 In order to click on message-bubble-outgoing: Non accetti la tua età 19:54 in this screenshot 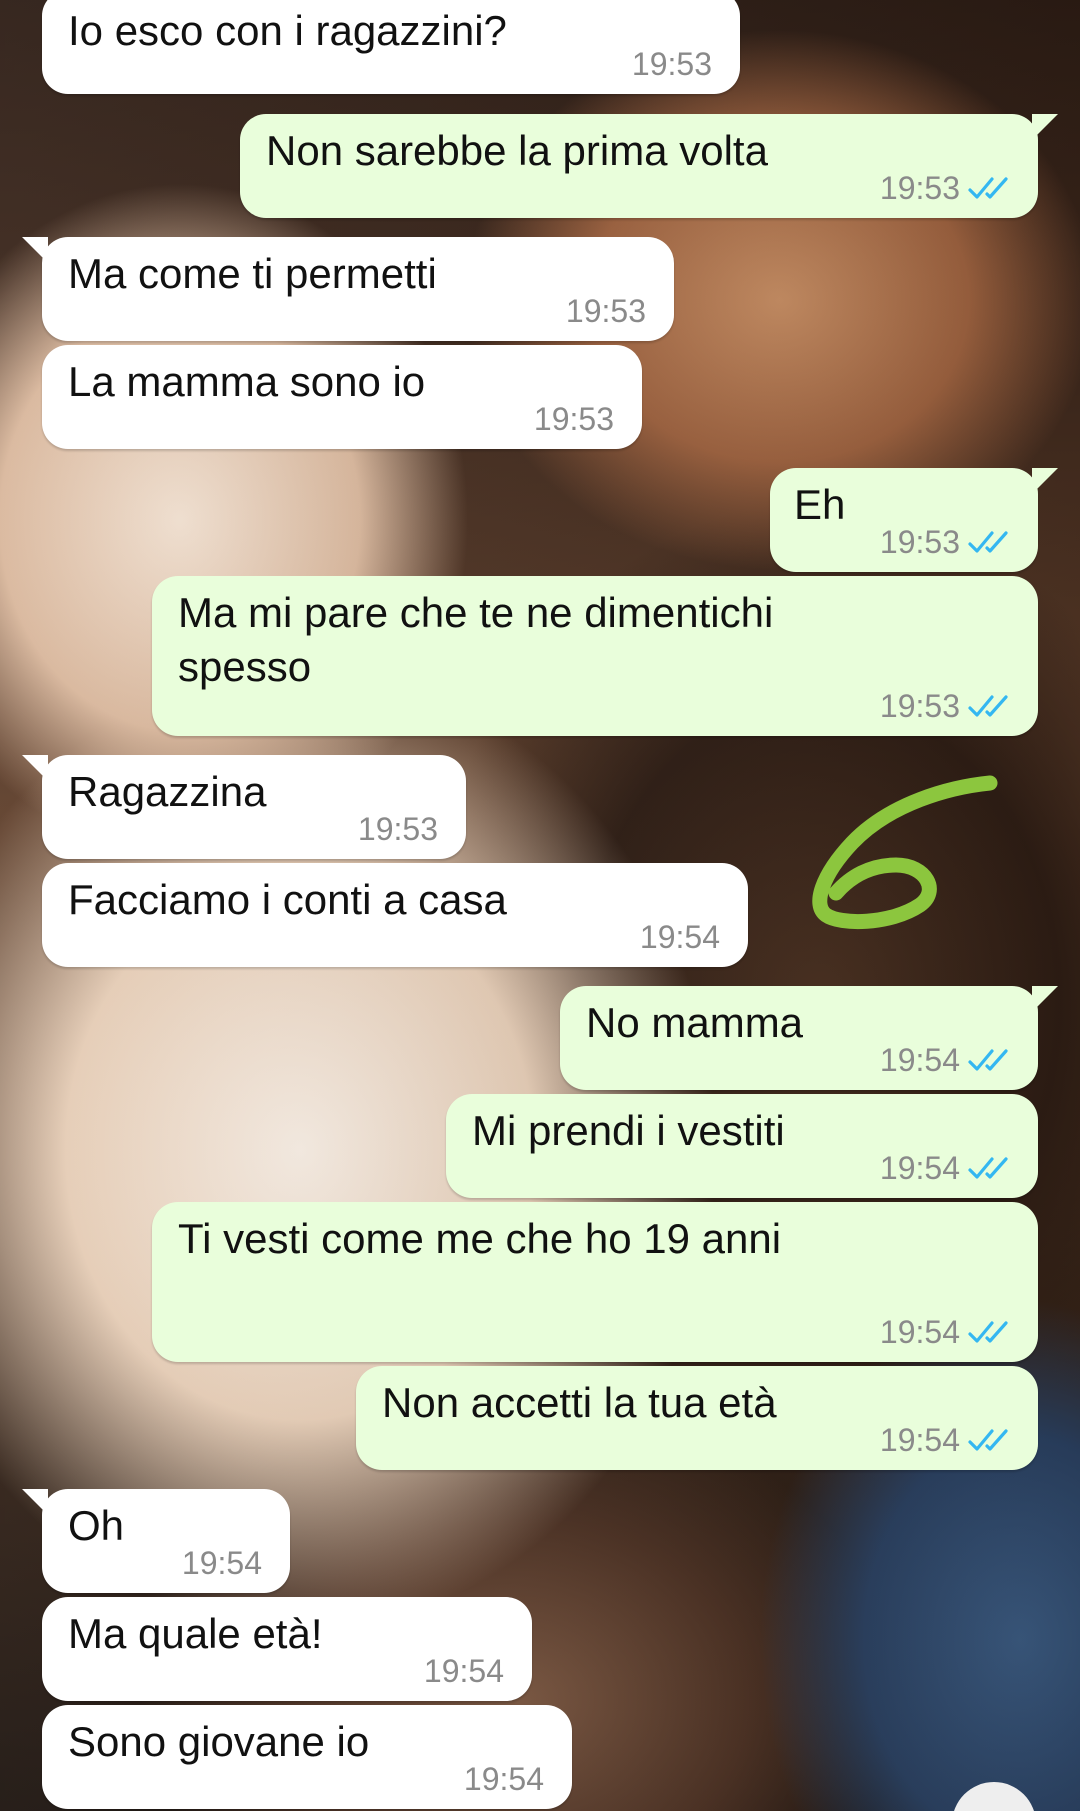, I will do `click(697, 1418)`.